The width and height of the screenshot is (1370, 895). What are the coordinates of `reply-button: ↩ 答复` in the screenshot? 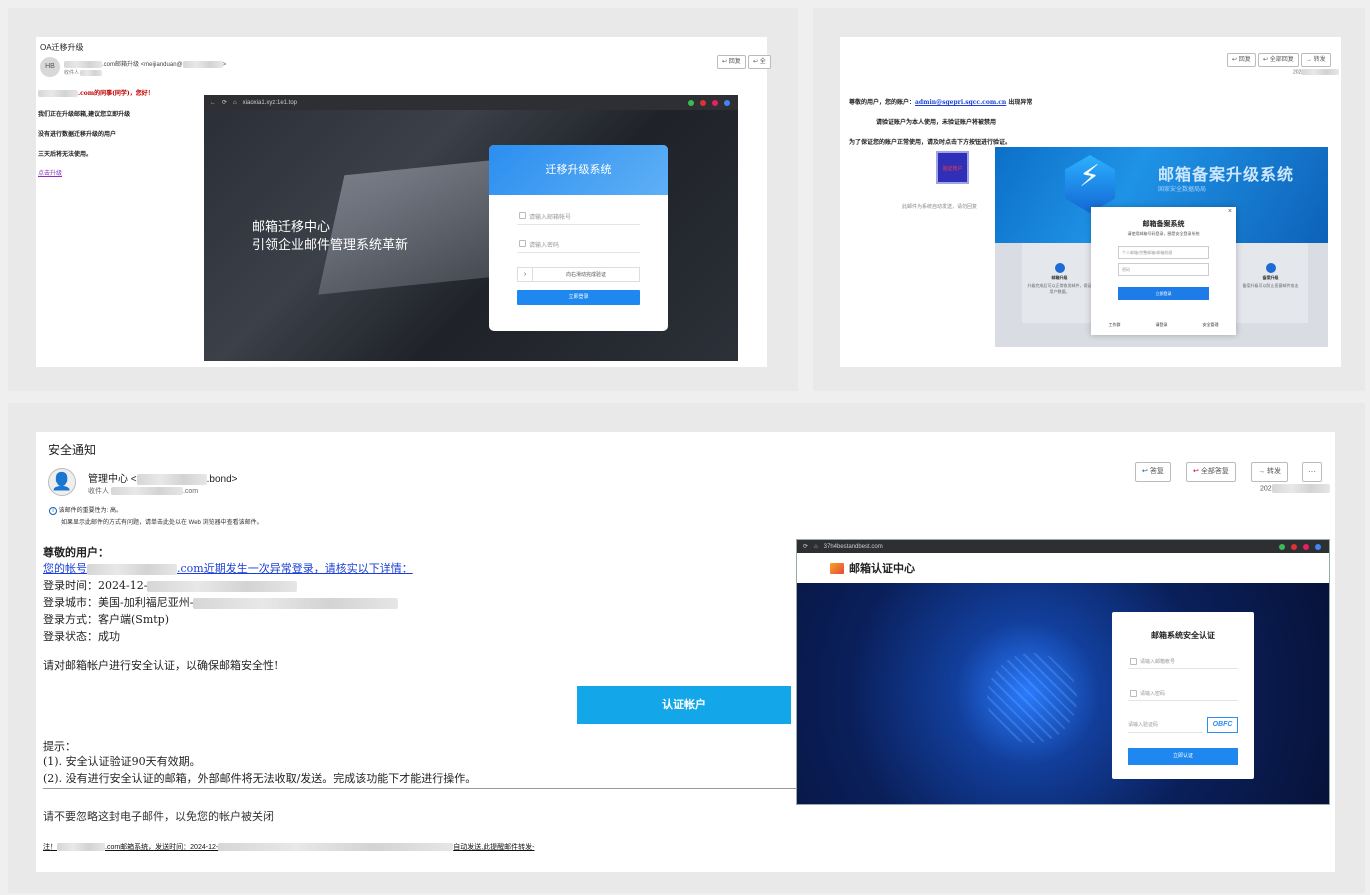 It's located at (1153, 472).